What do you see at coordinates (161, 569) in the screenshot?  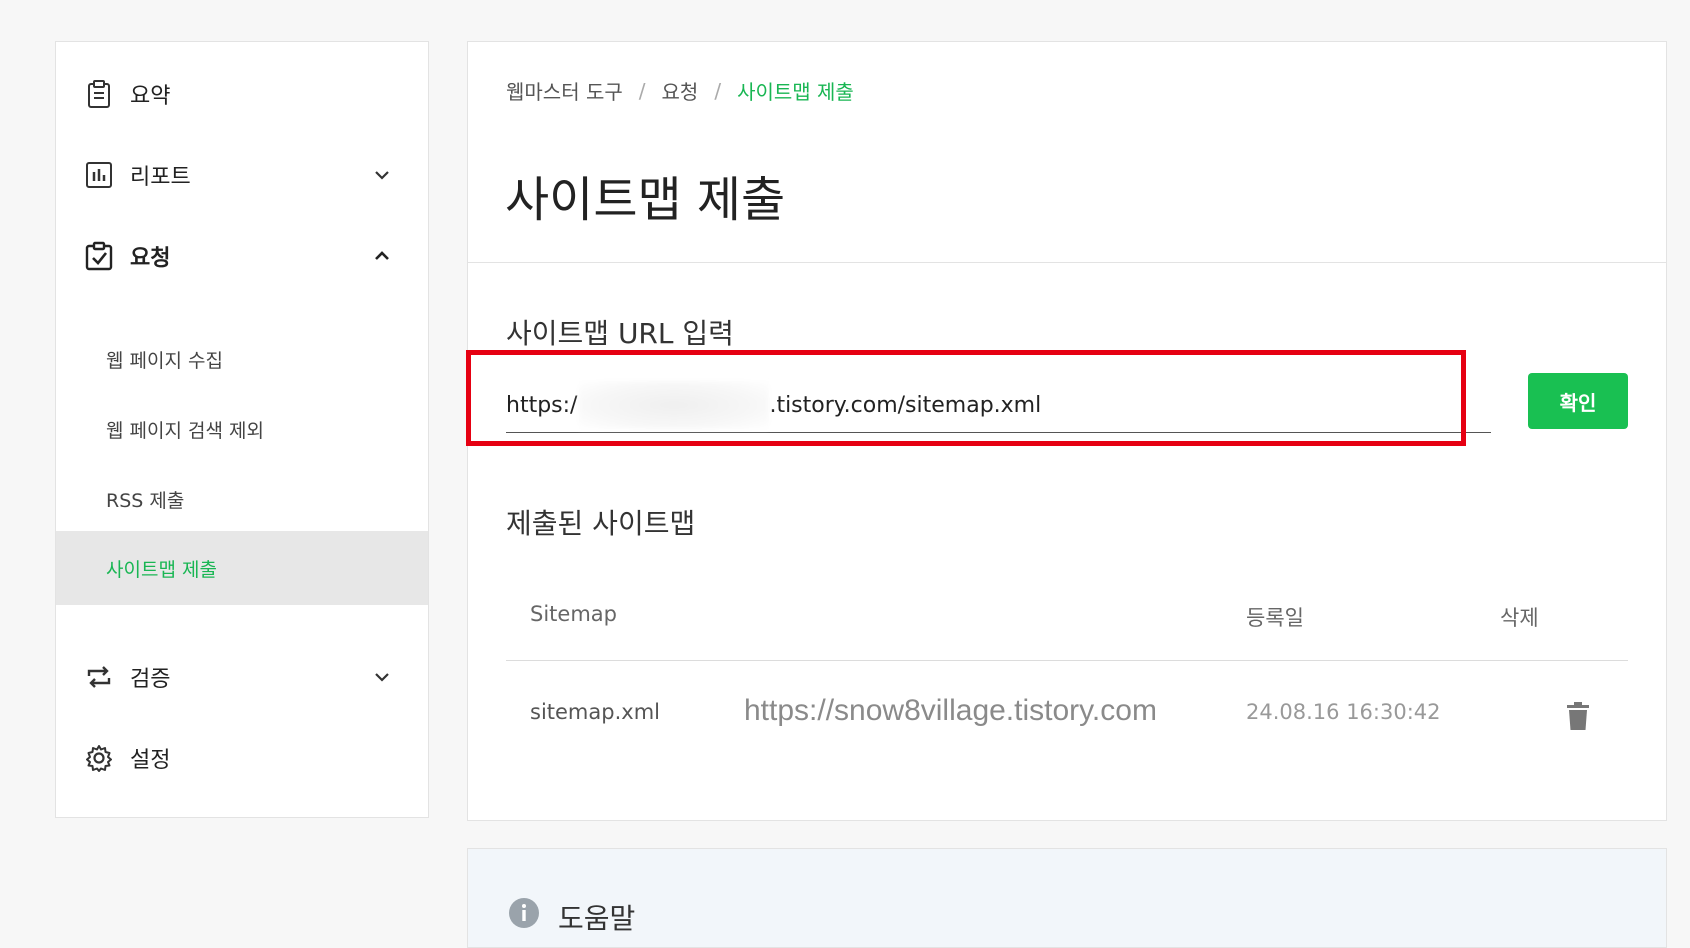 I see `sub-item-label: 사이트맵 제출` at bounding box center [161, 569].